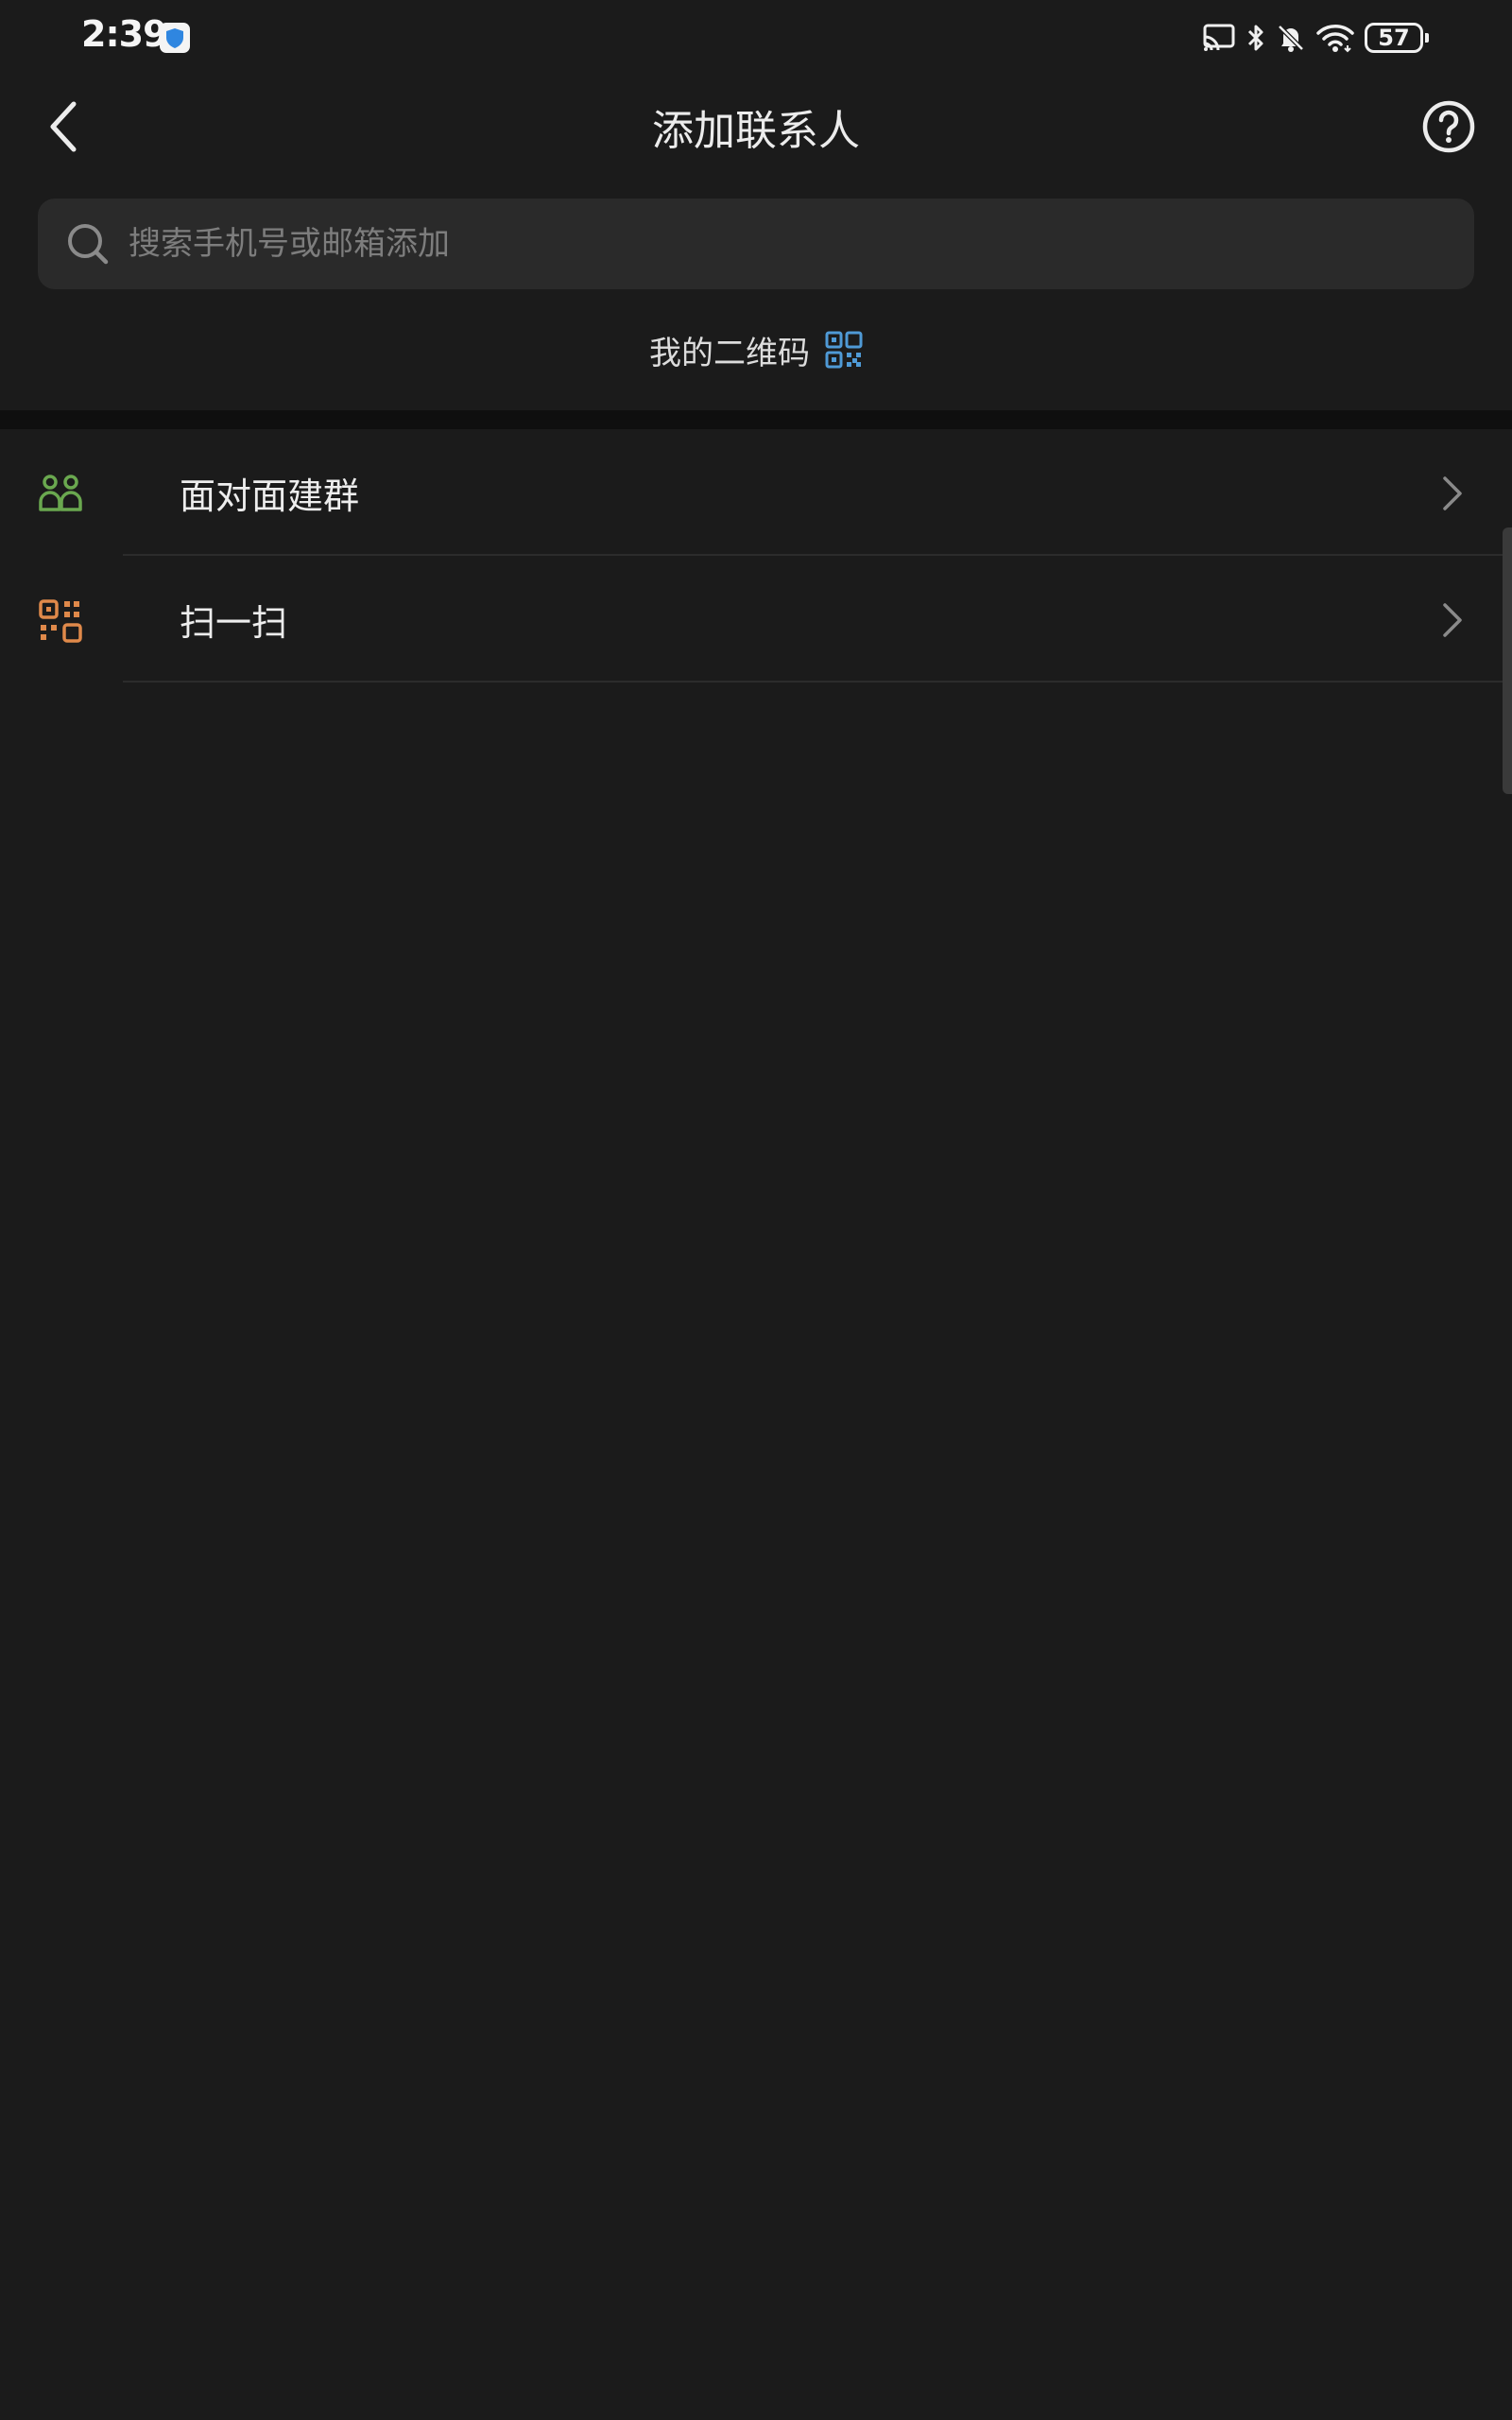 Image resolution: width=1512 pixels, height=2420 pixels. What do you see at coordinates (60, 493) in the screenshot?
I see `group-people-icon` at bounding box center [60, 493].